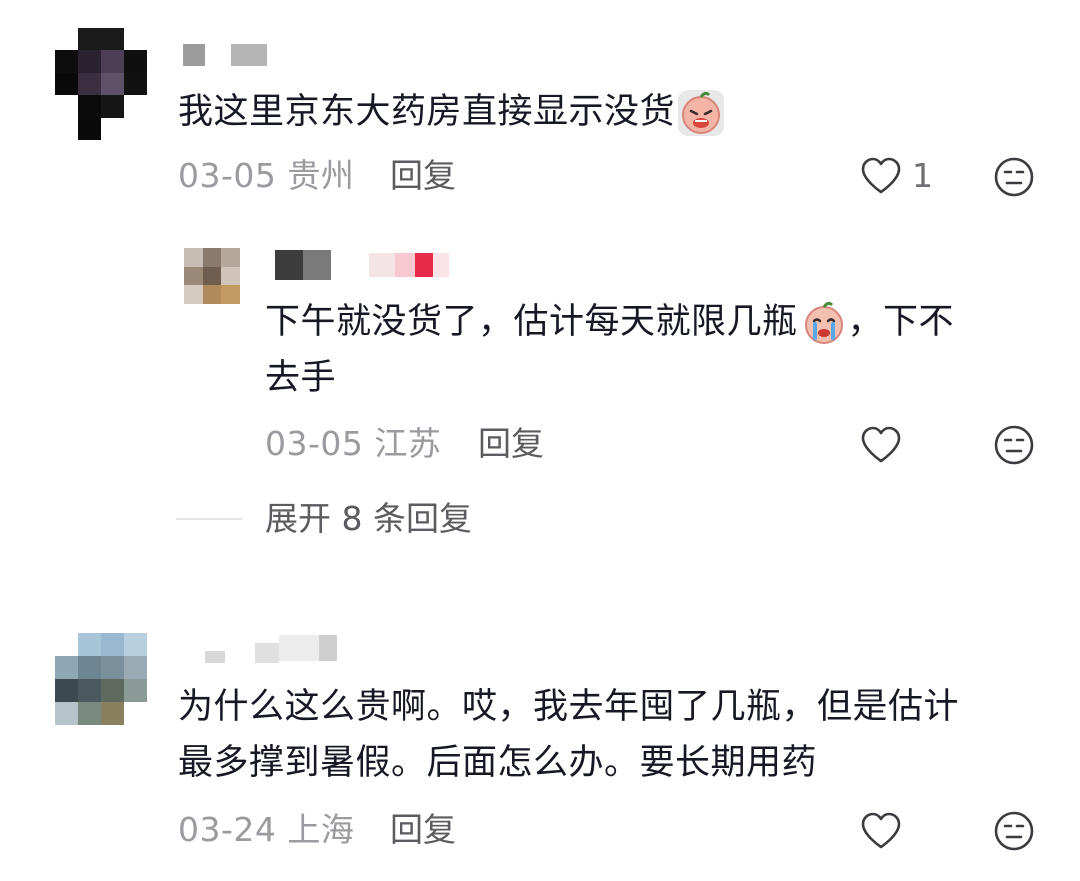 The width and height of the screenshot is (1080, 881). I want to click on reply-username-blurred, so click(362, 265).